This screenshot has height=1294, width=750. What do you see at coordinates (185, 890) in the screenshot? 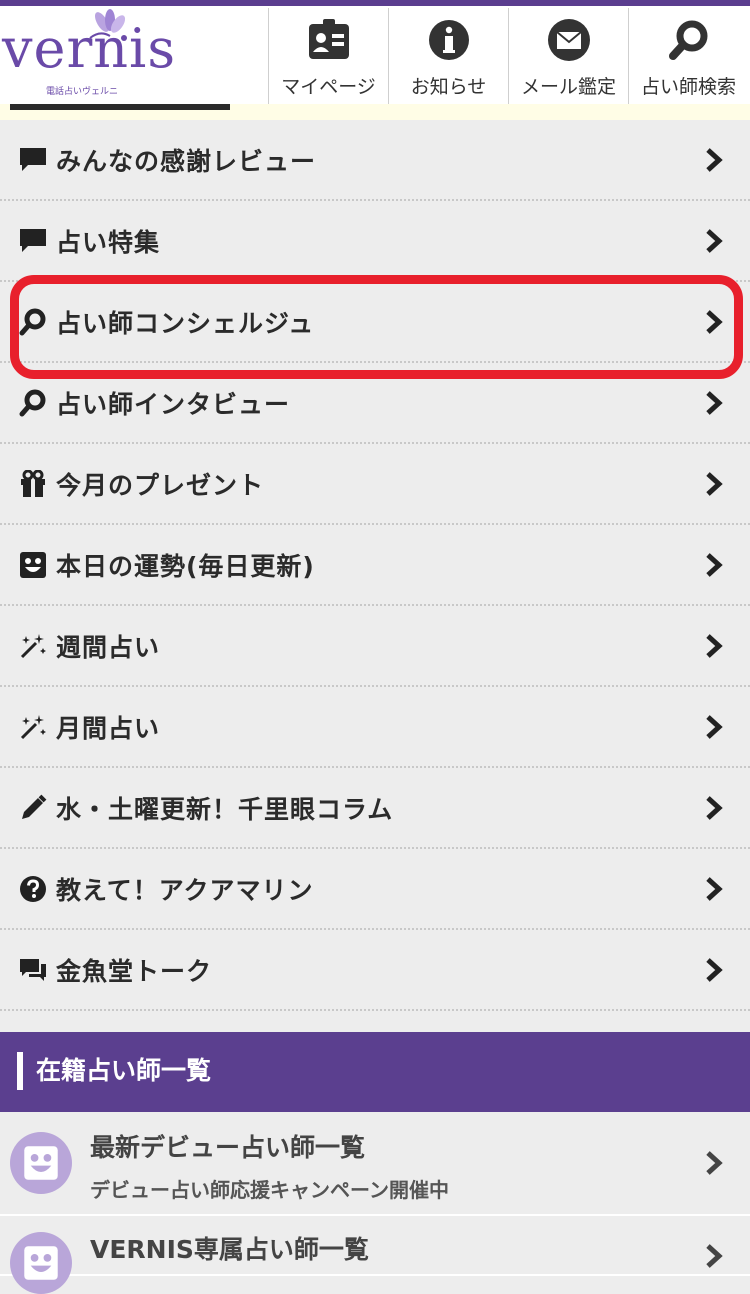
I see `menu-item-label: 教えて！アクアマリン` at bounding box center [185, 890].